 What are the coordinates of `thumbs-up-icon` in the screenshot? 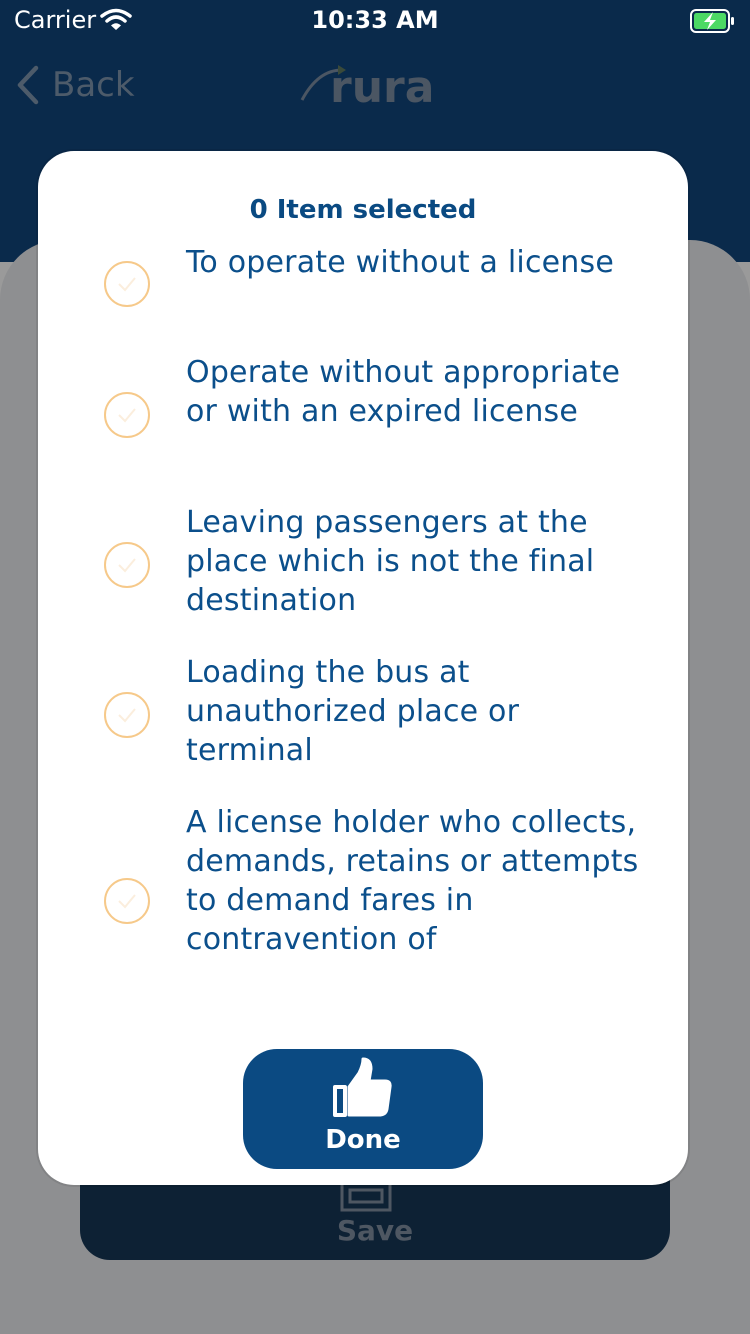 It's located at (362, 1087).